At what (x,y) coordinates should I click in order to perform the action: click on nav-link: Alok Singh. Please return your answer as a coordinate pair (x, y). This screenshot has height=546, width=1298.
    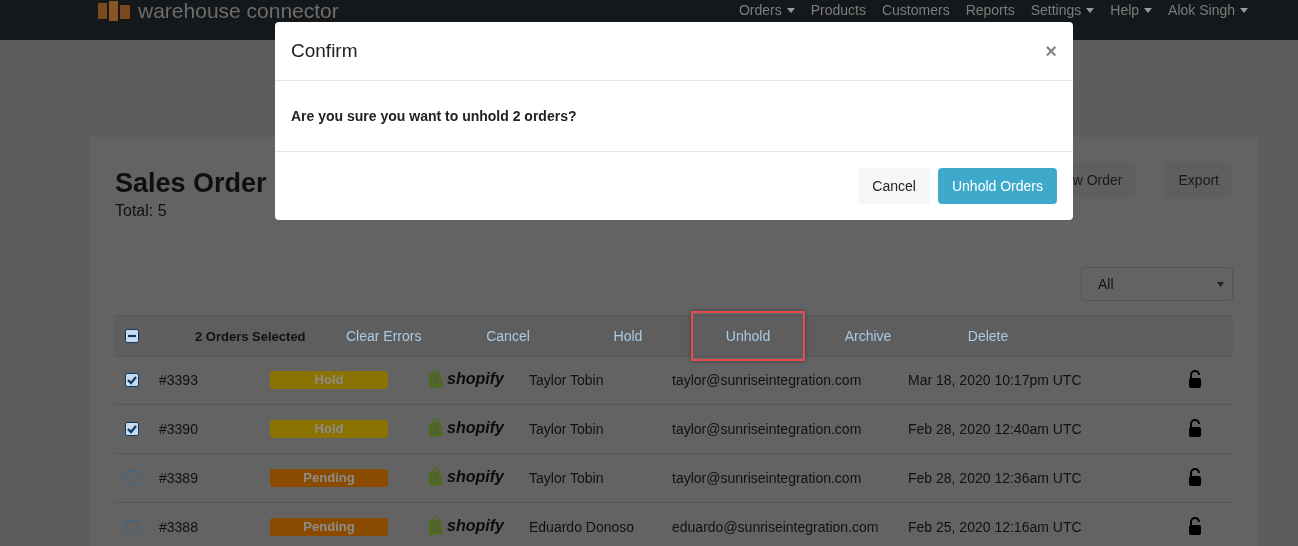
    Looking at the image, I should click on (1208, 10).